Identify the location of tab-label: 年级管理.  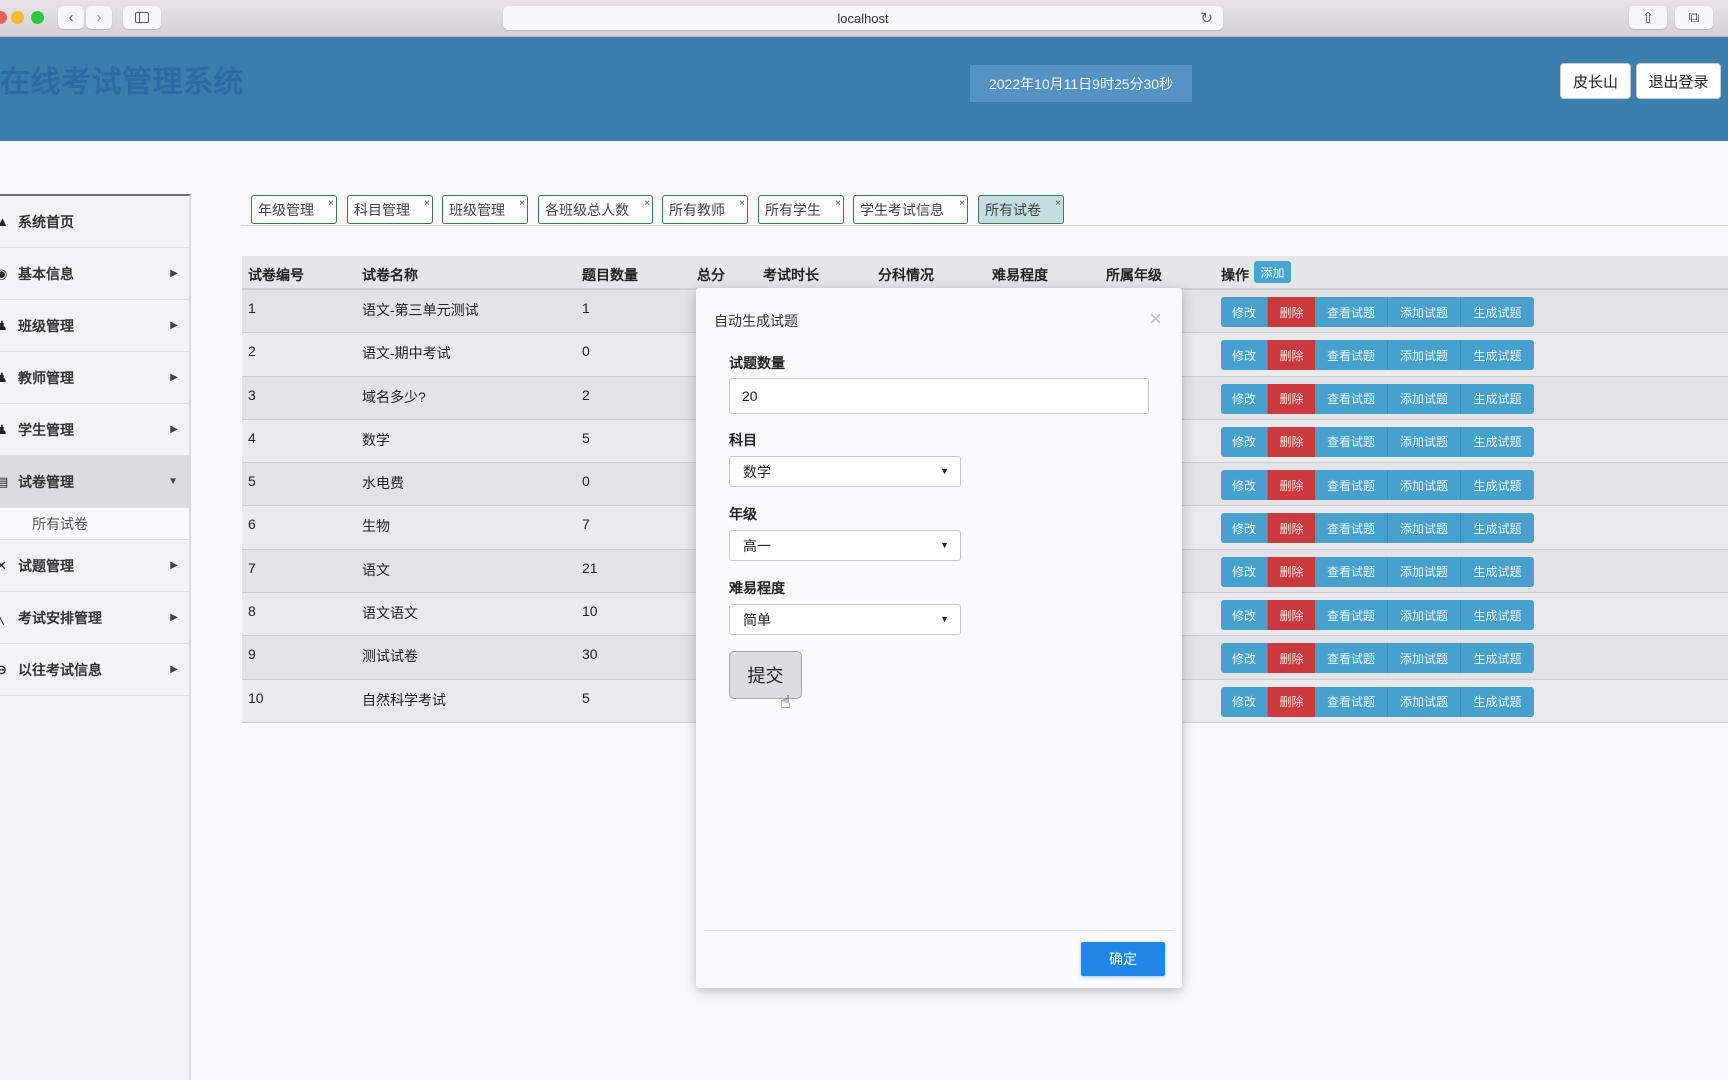
(286, 209).